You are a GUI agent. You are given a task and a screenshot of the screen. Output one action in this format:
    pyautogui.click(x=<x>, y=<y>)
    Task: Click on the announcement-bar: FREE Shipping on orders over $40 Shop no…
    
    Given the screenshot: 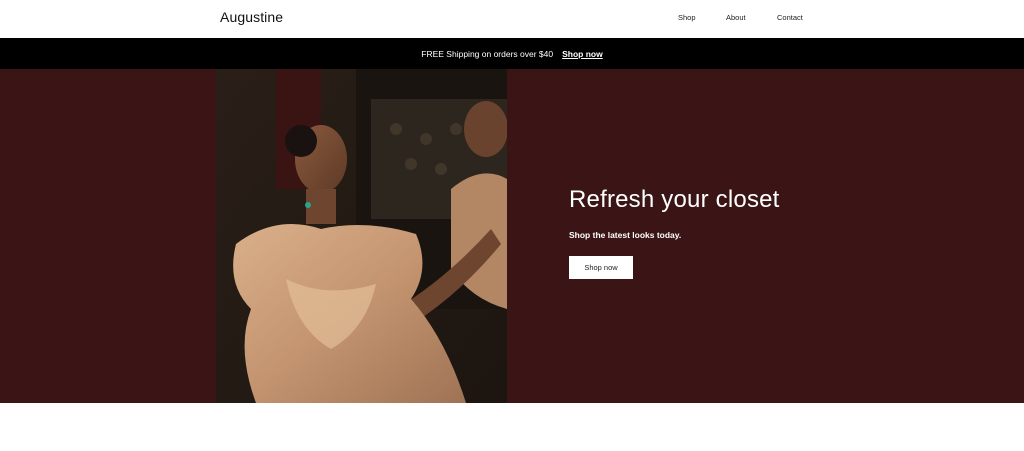 What is the action you would take?
    pyautogui.click(x=512, y=53)
    